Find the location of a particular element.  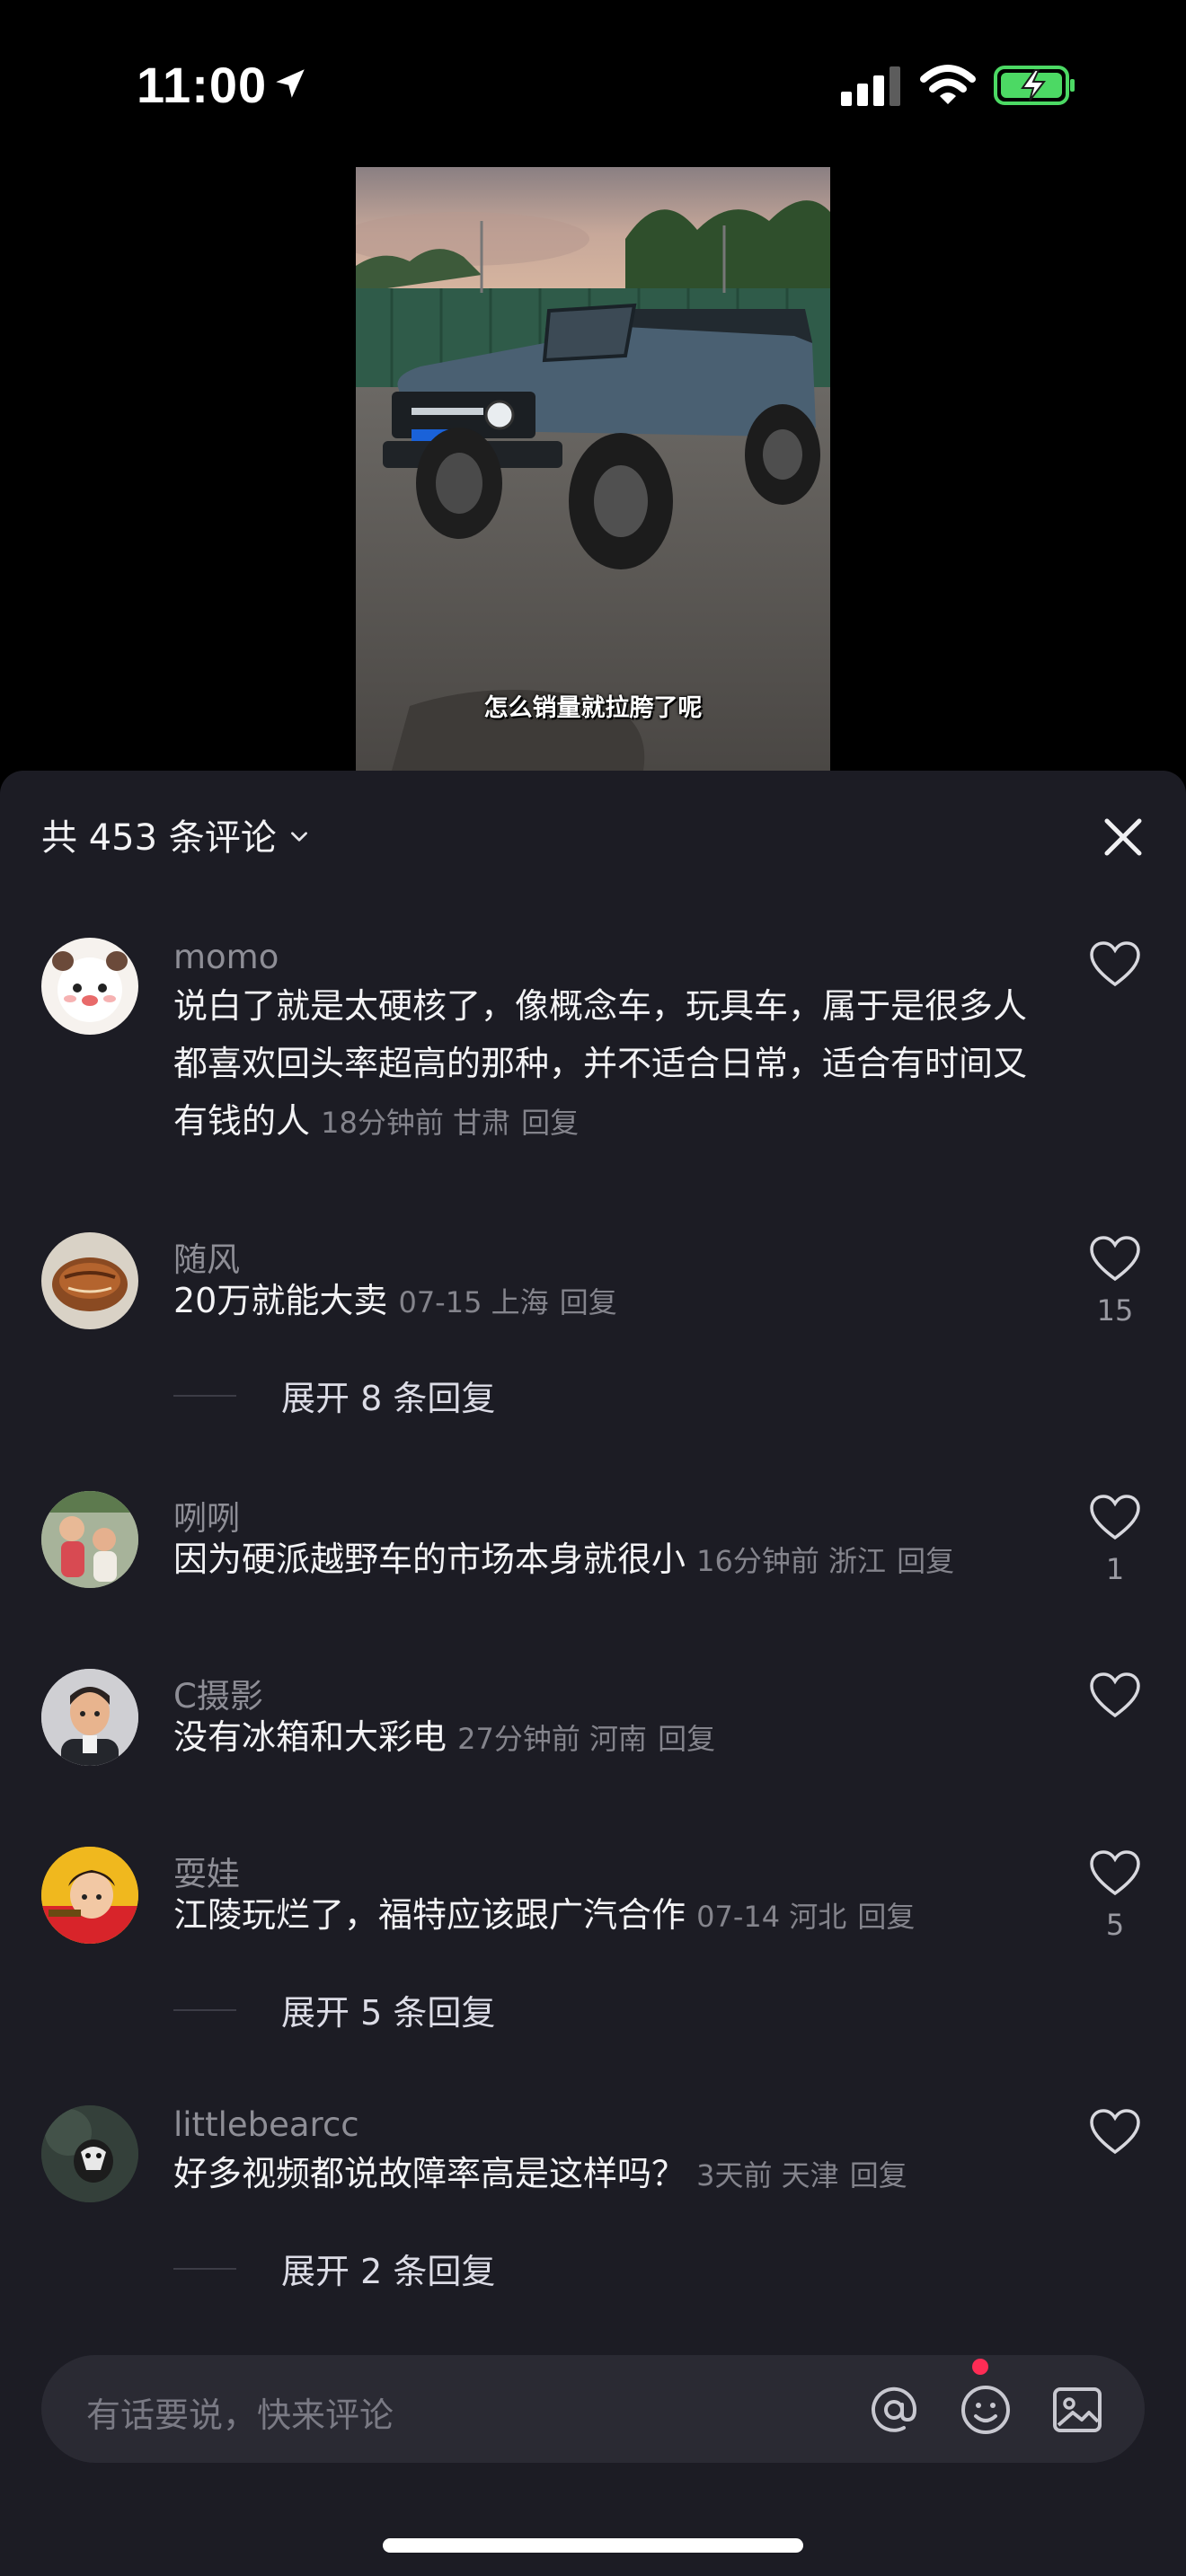

video-player: 怎么销量就拉胯了呢 is located at coordinates (593, 469).